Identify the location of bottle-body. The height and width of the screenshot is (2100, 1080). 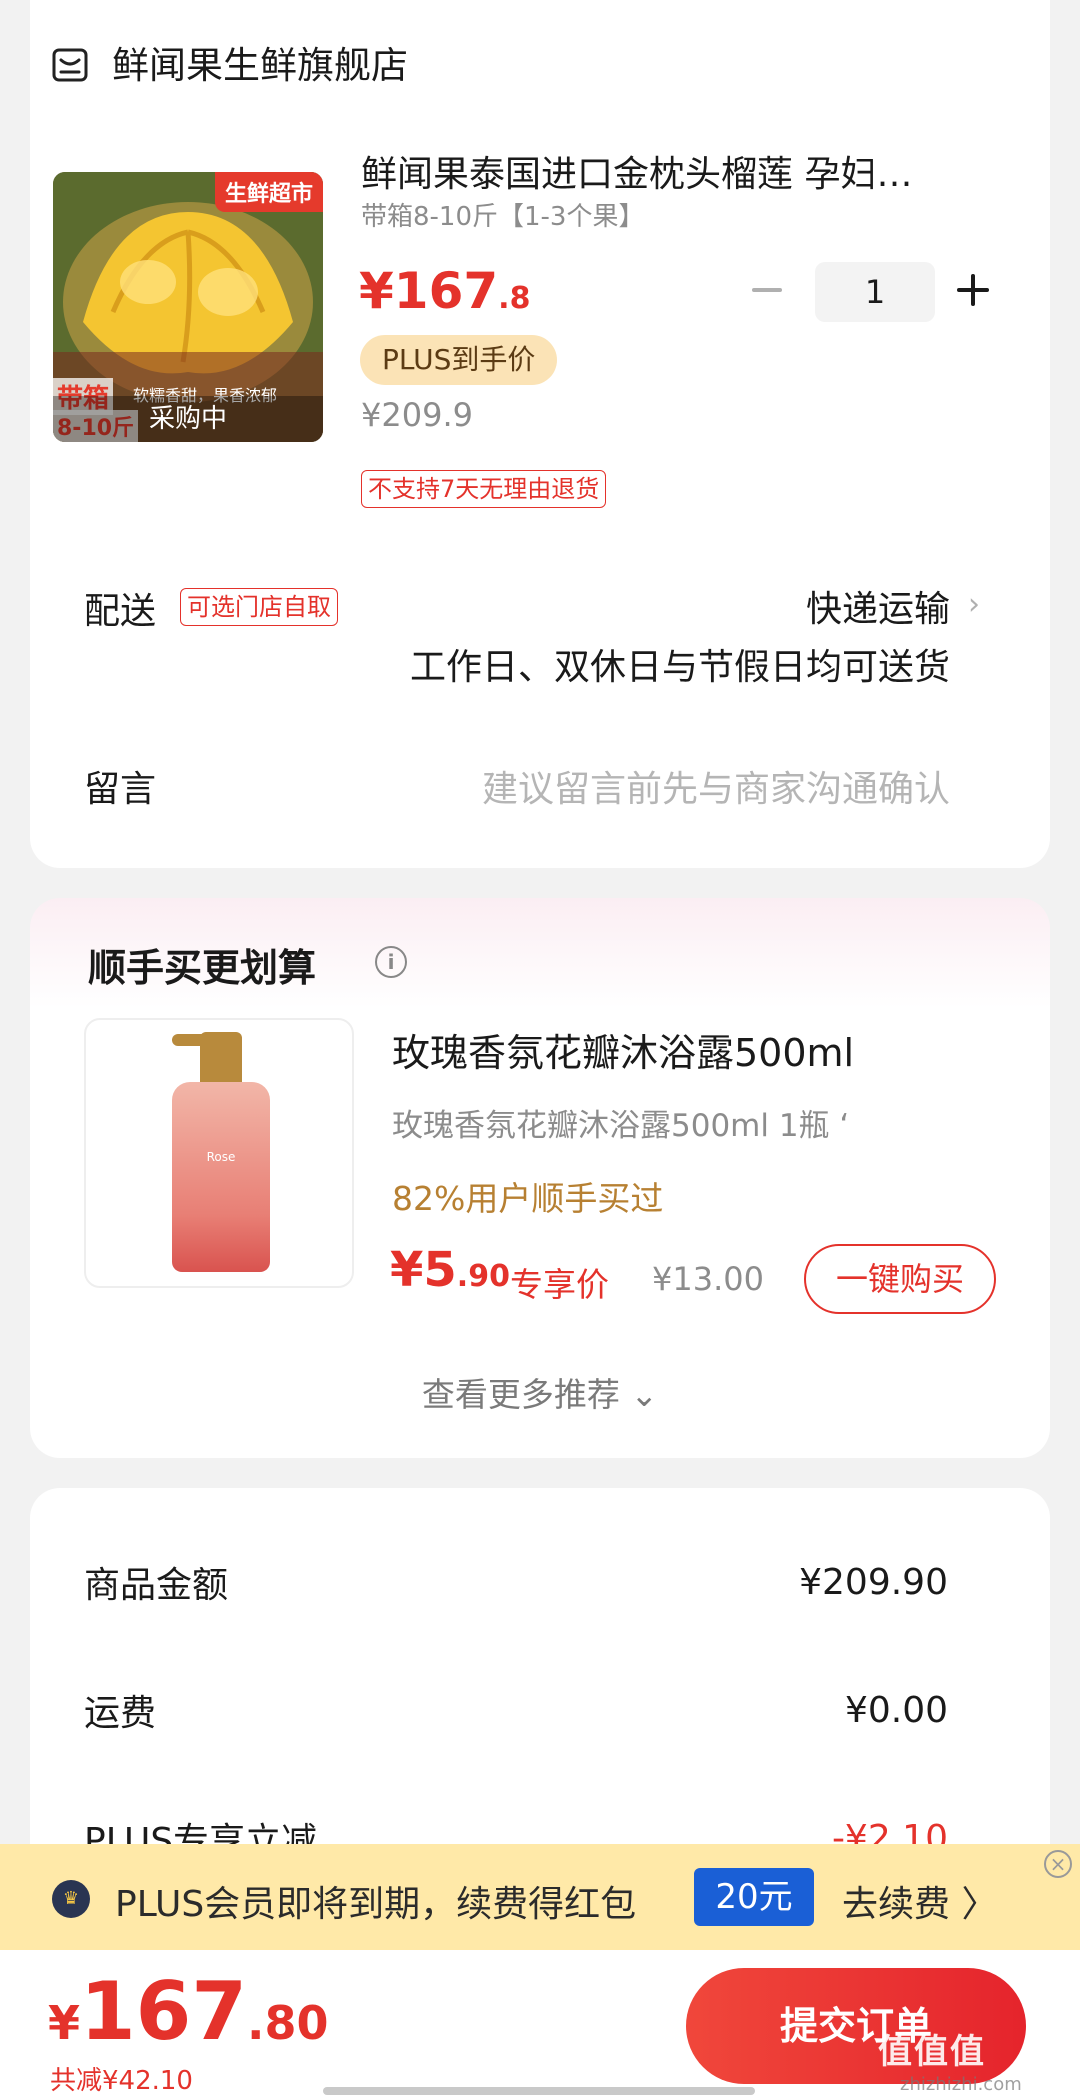
(221, 1177).